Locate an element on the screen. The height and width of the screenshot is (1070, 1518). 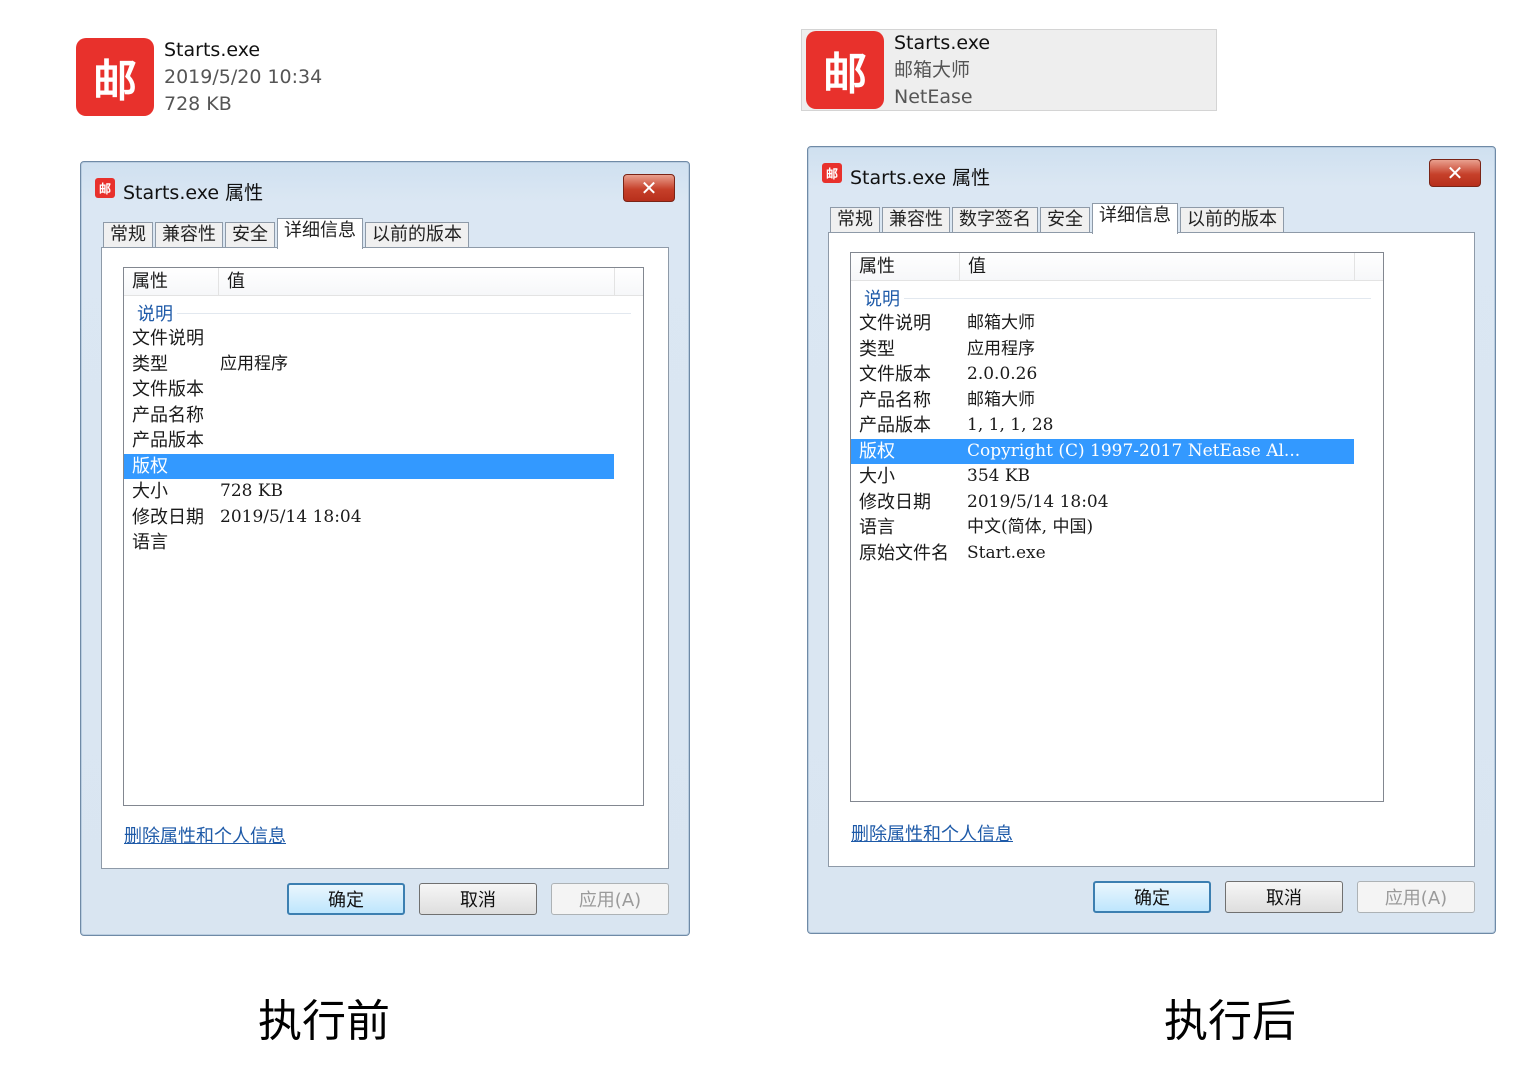
table-row: 产品版本 is located at coordinates (369, 441).